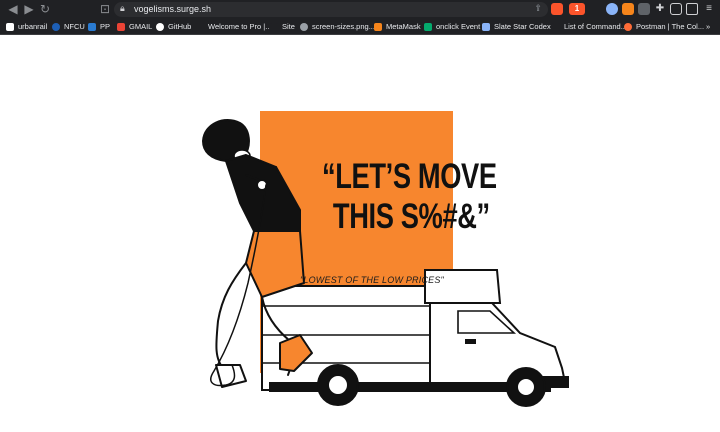 The image size is (720, 432). What do you see at coordinates (74, 26) in the screenshot?
I see `bookmark-label: NFCU` at bounding box center [74, 26].